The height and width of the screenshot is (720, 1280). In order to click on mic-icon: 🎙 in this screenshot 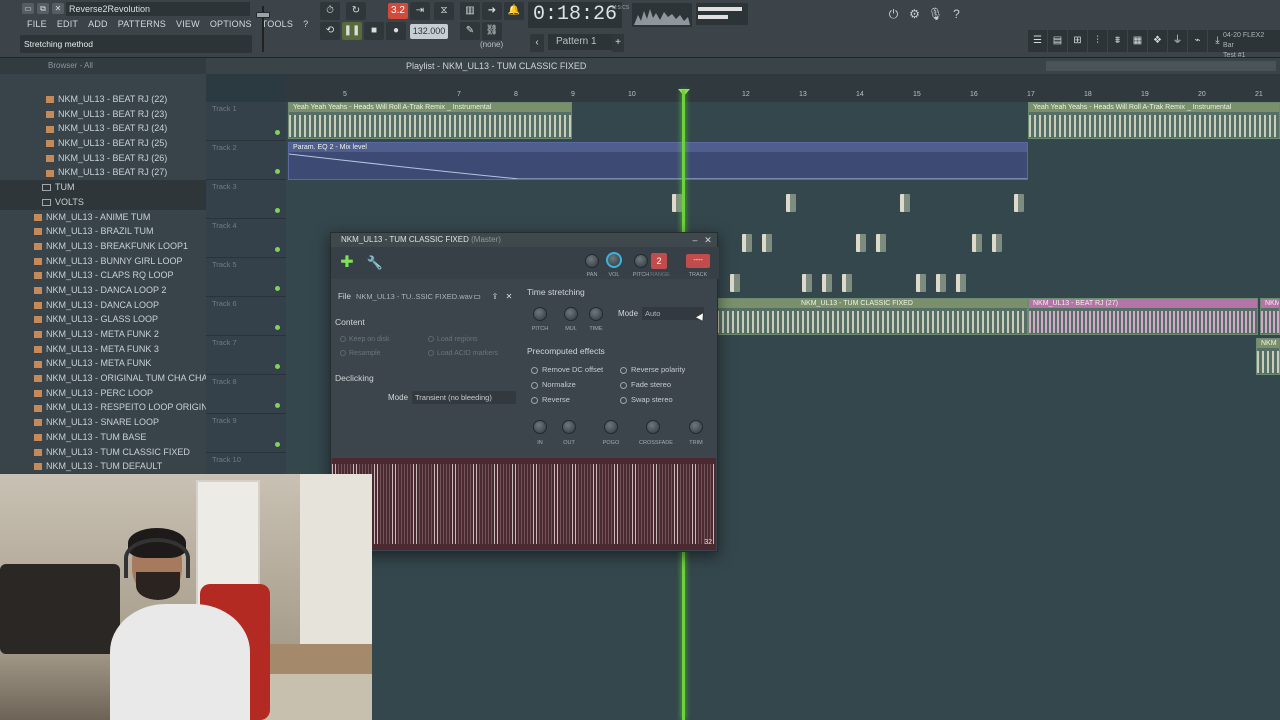, I will do `click(935, 14)`.